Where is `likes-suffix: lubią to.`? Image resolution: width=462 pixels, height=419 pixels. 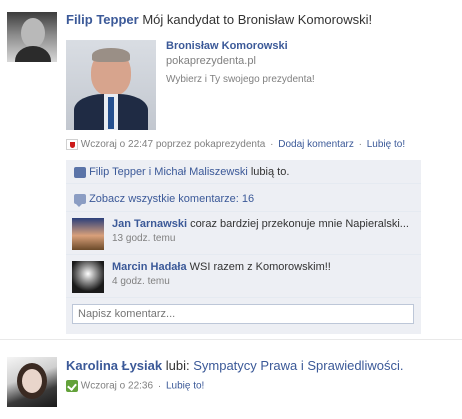
likes-suffix: lubią to. is located at coordinates (270, 172).